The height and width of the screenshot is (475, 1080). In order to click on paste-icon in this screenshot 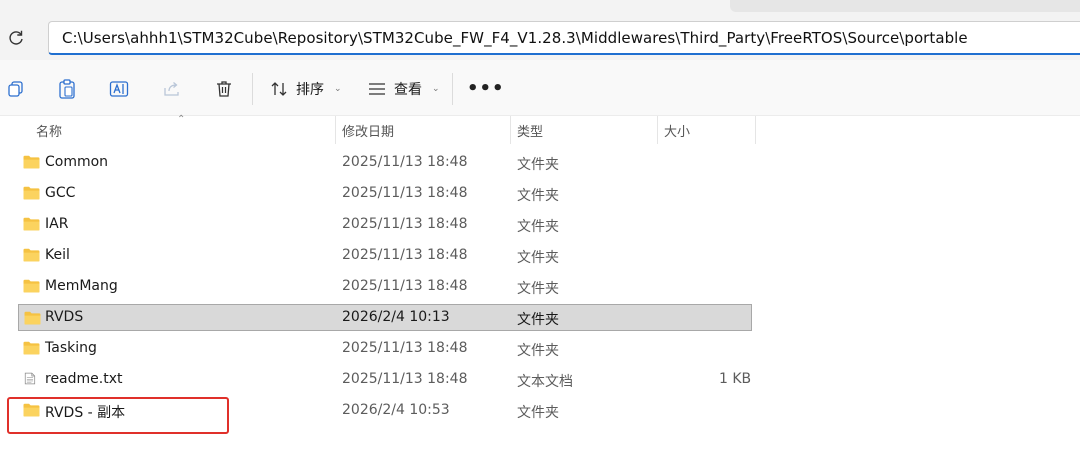, I will do `click(67, 89)`.